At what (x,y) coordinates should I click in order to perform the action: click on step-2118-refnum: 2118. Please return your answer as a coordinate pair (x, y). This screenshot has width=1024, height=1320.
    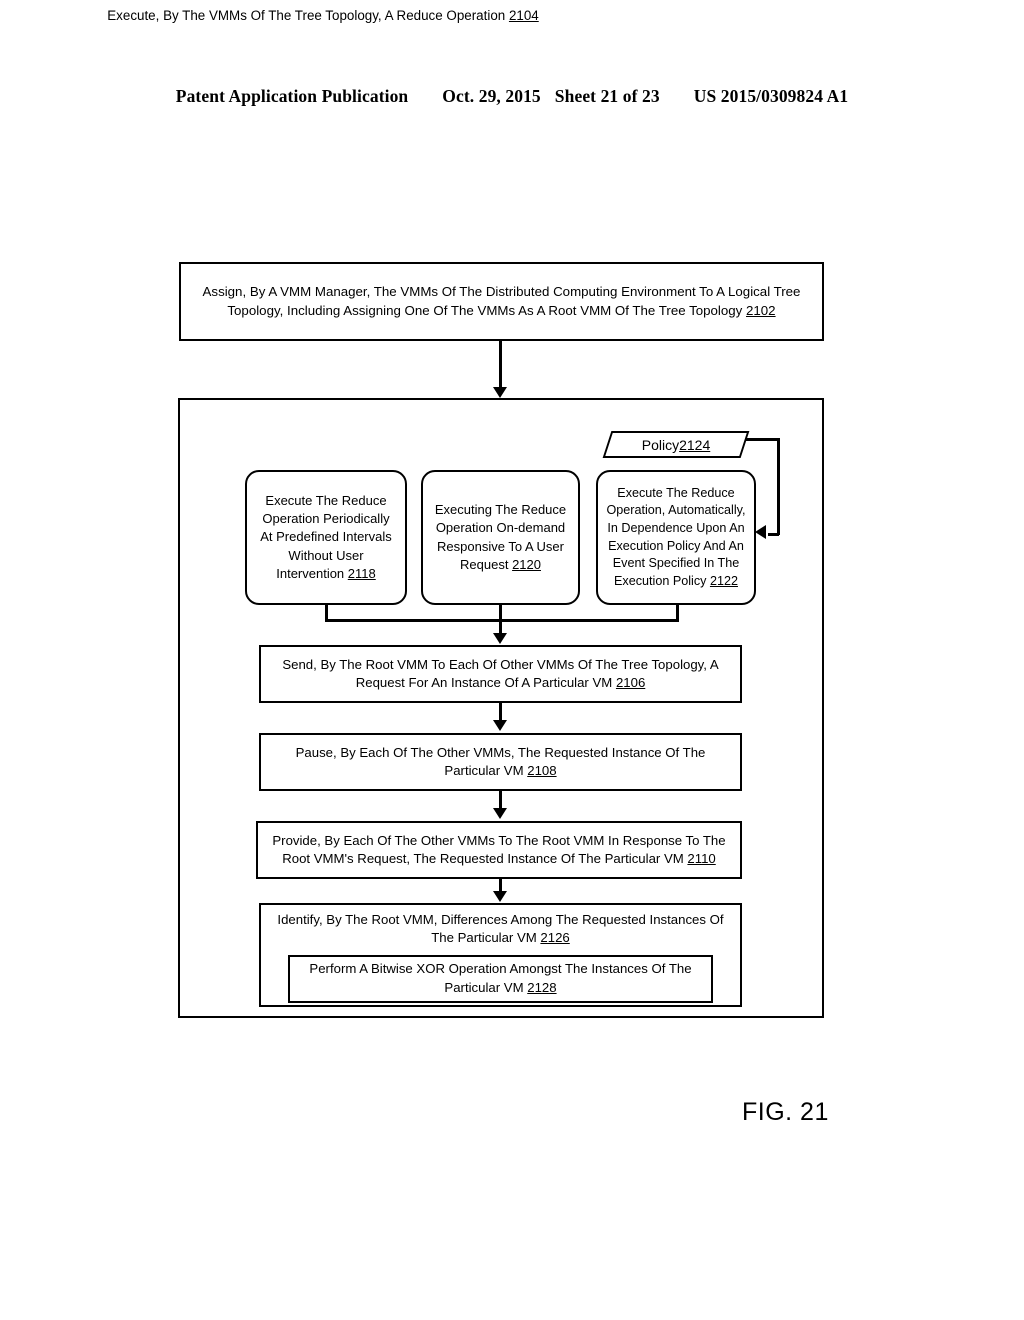
    Looking at the image, I should click on (361, 573).